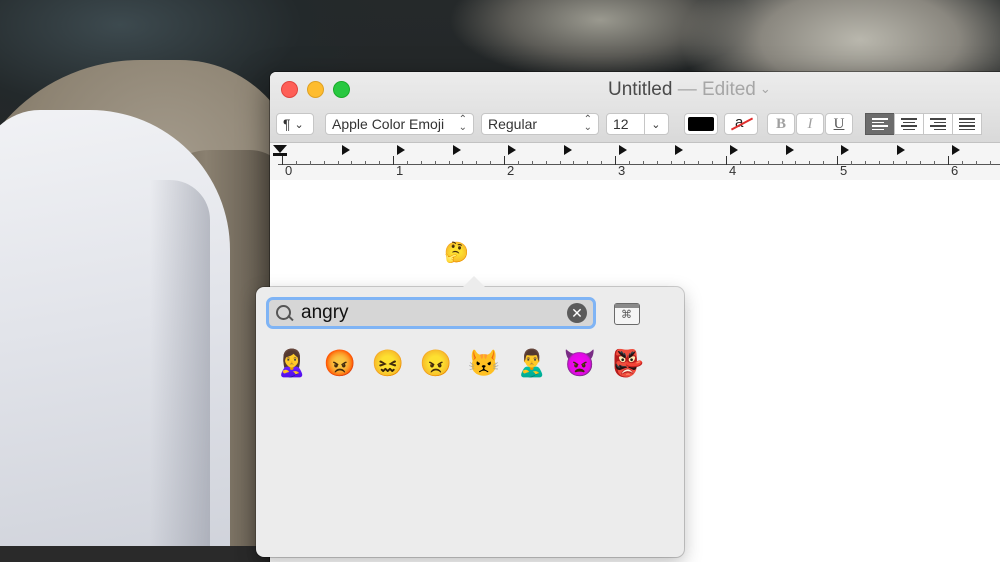  I want to click on emoji-result: 🙎‍♂️, so click(532, 363).